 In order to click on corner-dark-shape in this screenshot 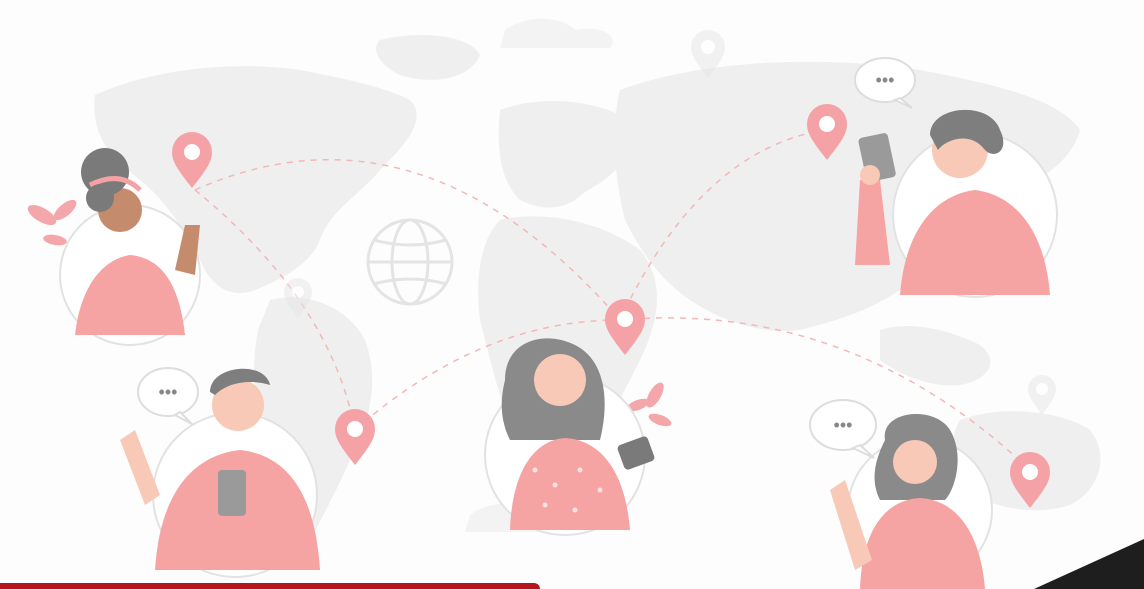, I will do `click(1089, 564)`.